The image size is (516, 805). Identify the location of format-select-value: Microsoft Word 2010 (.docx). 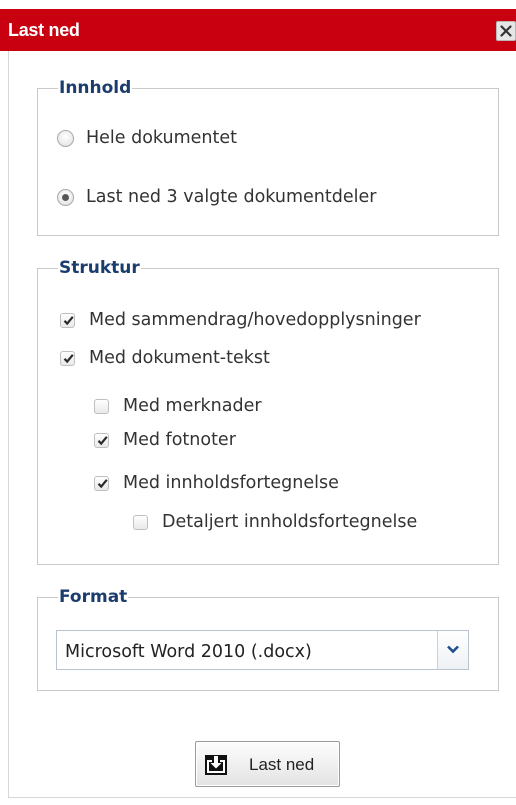
(188, 652).